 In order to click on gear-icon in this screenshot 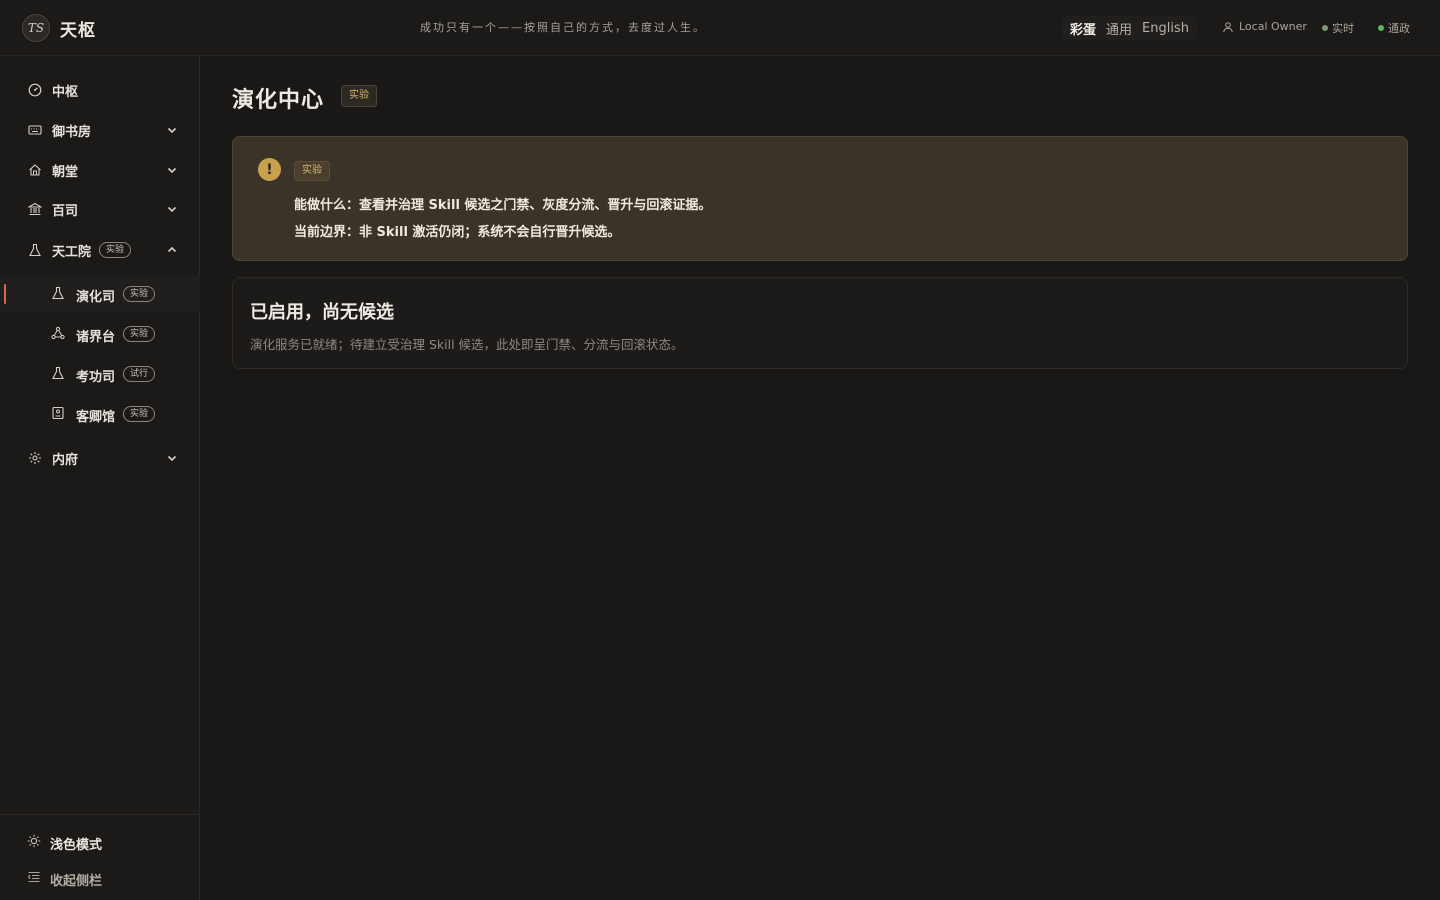, I will do `click(35, 458)`.